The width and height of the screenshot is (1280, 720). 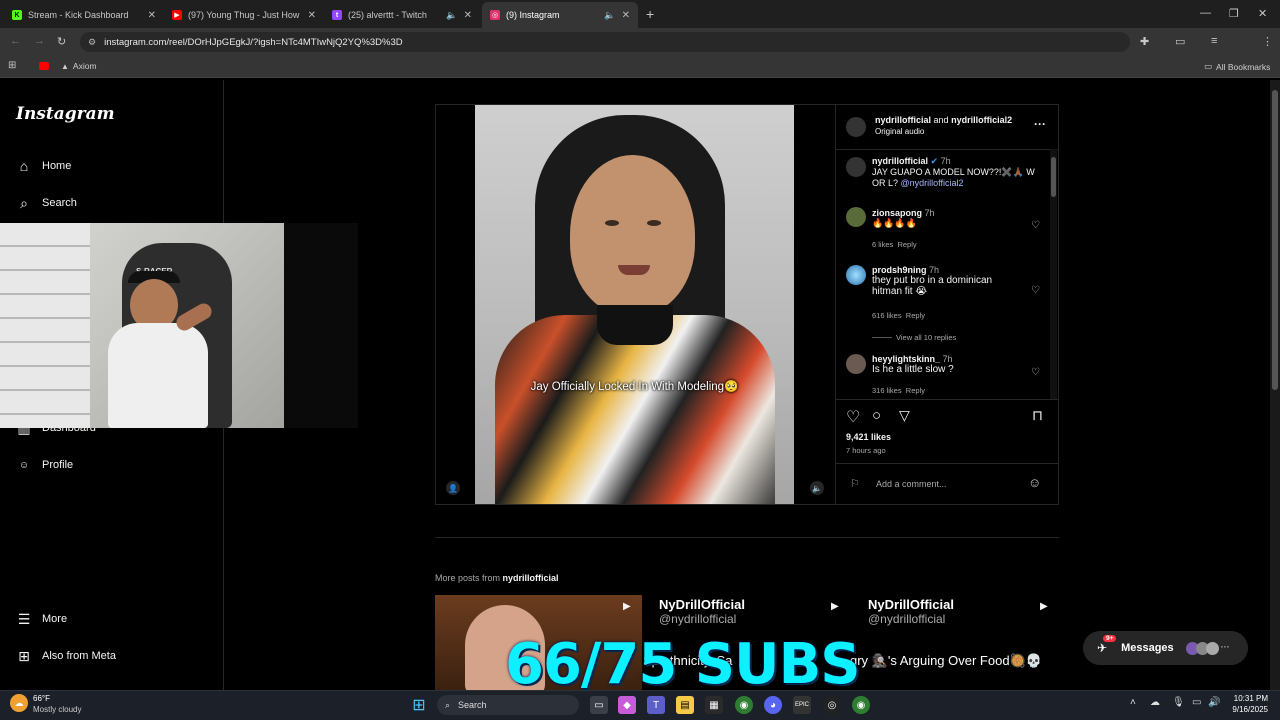 What do you see at coordinates (12, 65) in the screenshot?
I see `apps-grid-icon: ⊞` at bounding box center [12, 65].